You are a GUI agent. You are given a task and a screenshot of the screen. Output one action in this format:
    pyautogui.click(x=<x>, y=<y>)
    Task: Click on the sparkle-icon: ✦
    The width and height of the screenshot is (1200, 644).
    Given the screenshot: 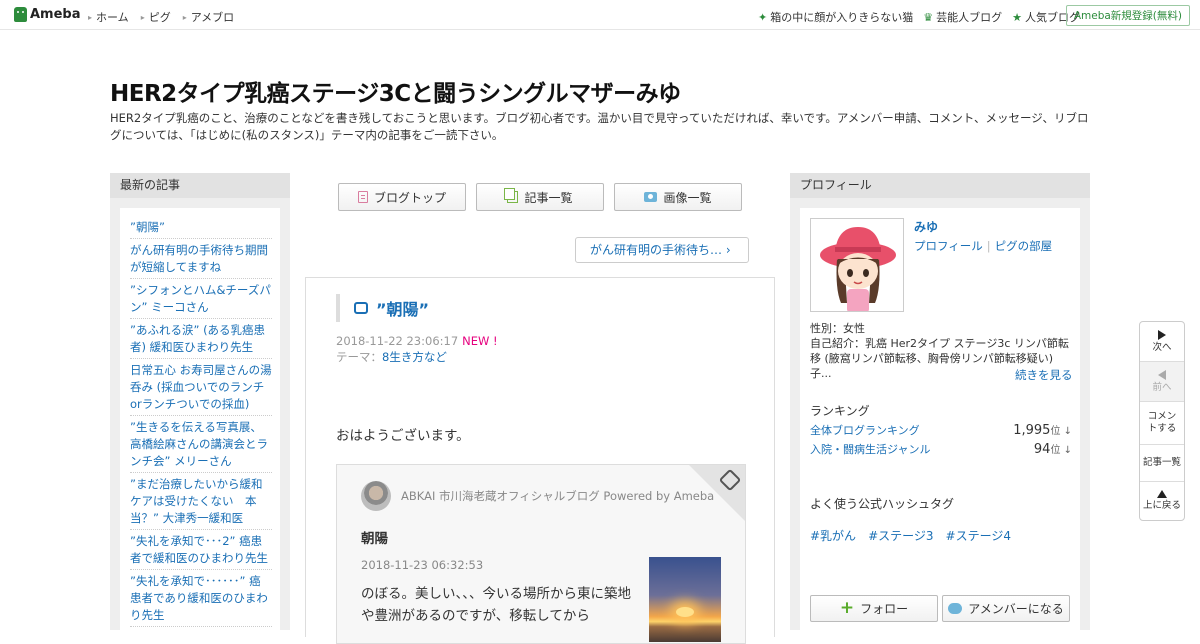 What is the action you would take?
    pyautogui.click(x=763, y=17)
    